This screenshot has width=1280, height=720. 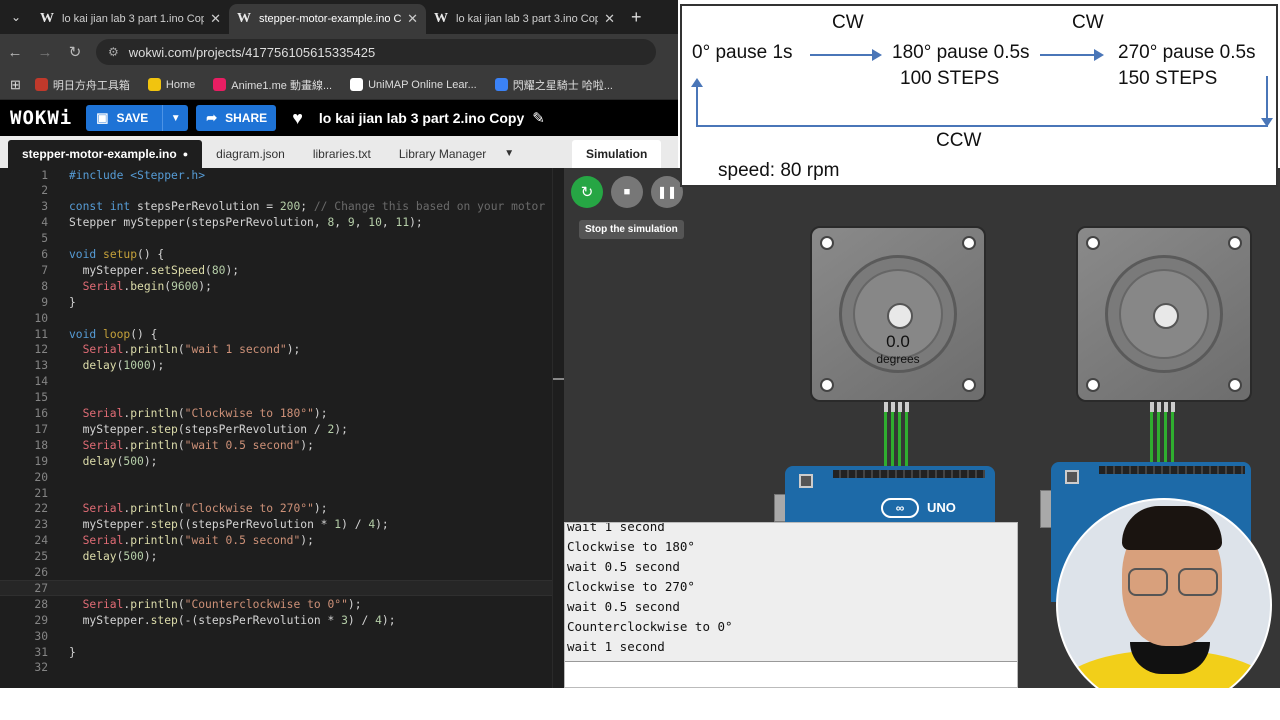 I want to click on browser-tab: Wstepper-motor-example.ino Cop ✕, so click(x=327, y=19).